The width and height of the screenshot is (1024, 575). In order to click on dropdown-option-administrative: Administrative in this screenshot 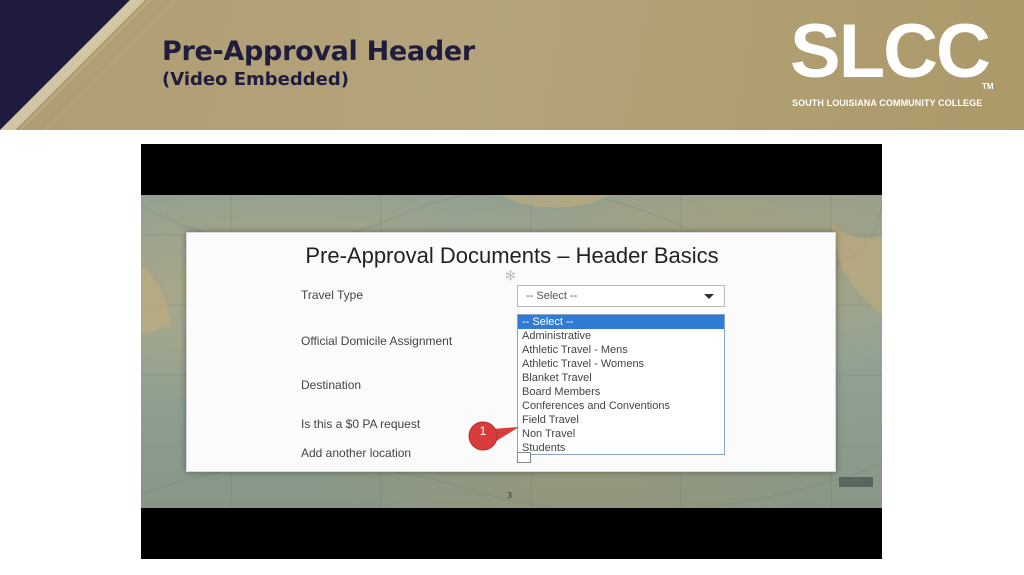, I will do `click(621, 336)`.